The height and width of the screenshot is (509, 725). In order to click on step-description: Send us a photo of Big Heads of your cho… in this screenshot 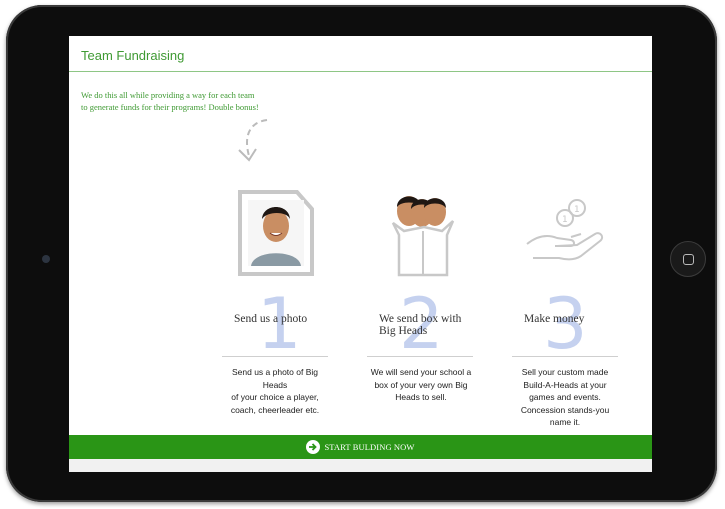, I will do `click(275, 391)`.